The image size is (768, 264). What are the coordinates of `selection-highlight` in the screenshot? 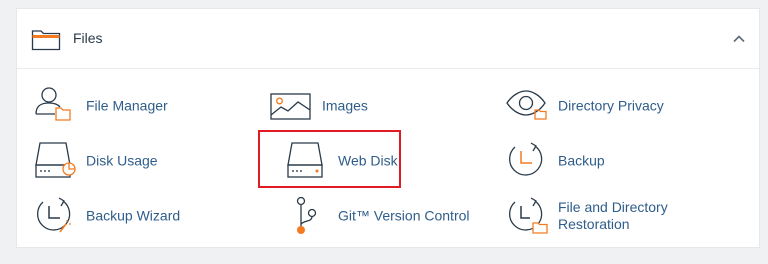 It's located at (329, 159).